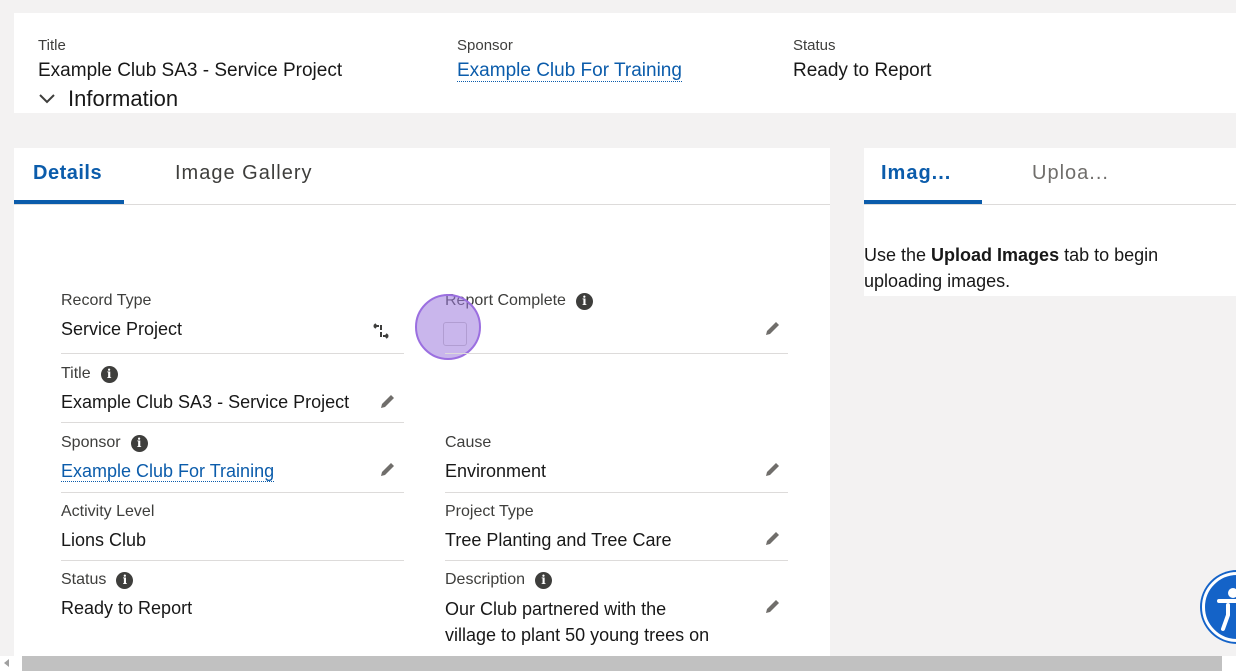 The height and width of the screenshot is (671, 1236). What do you see at coordinates (485, 45) in the screenshot?
I see `header-sponsor-label: Sponsor` at bounding box center [485, 45].